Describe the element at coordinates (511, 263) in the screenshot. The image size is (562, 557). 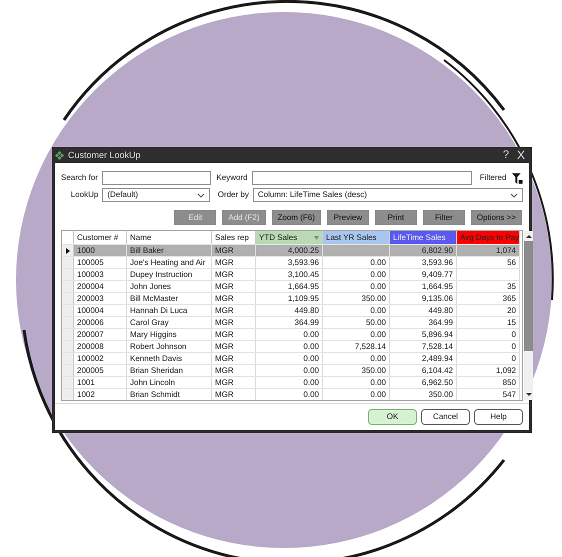
I see `table-cell: 56` at that location.